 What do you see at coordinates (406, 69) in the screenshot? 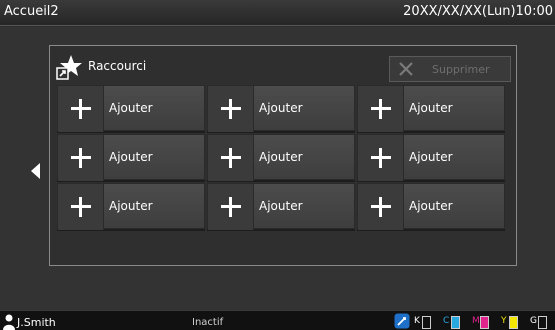
I see `close-icon` at bounding box center [406, 69].